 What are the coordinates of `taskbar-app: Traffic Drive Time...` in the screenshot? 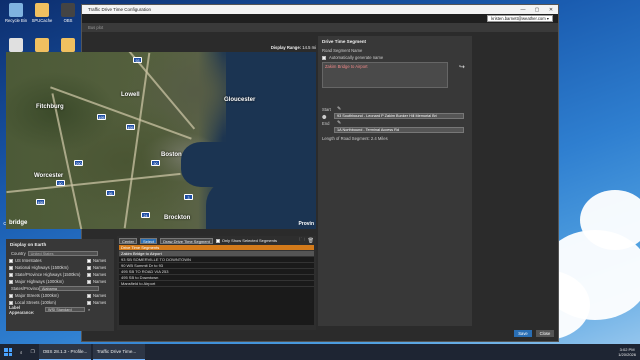 It's located at (118, 352).